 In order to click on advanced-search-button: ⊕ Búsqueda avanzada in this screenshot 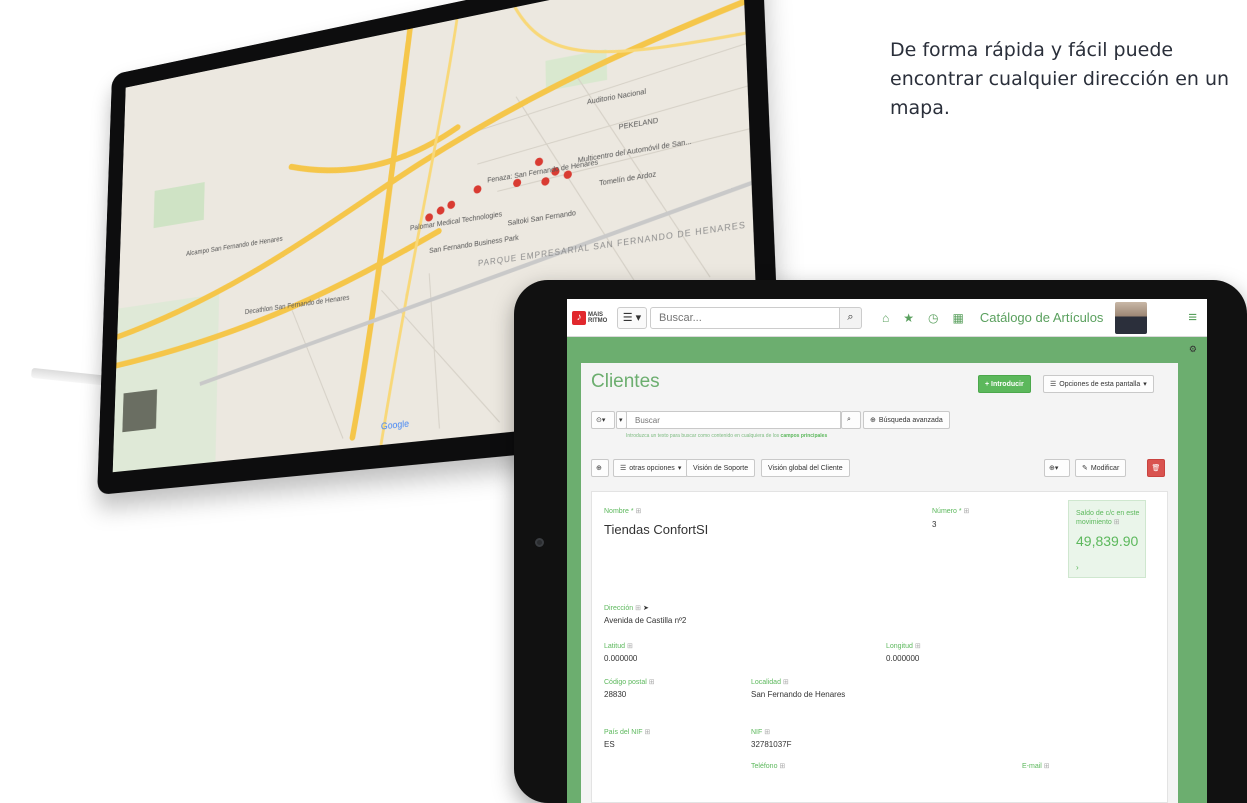, I will do `click(906, 420)`.